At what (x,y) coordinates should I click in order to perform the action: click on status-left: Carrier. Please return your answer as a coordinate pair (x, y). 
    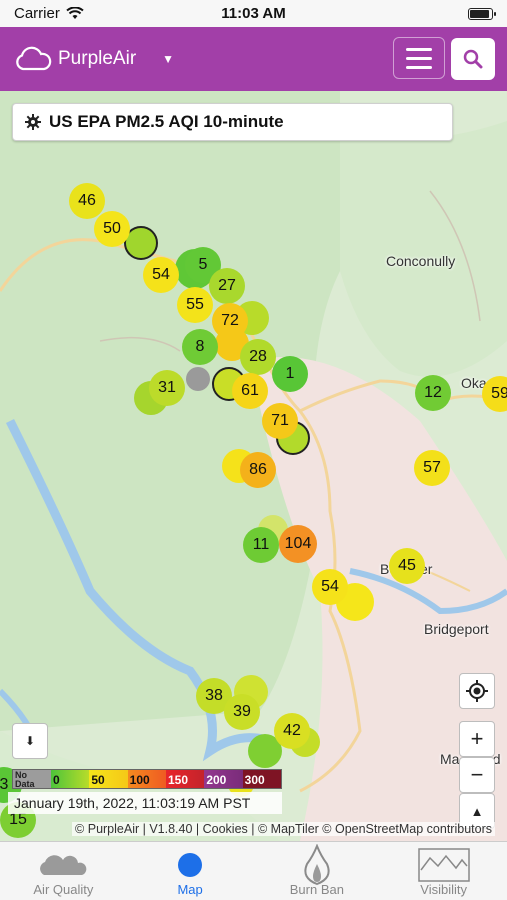
    Looking at the image, I should click on (49, 13).